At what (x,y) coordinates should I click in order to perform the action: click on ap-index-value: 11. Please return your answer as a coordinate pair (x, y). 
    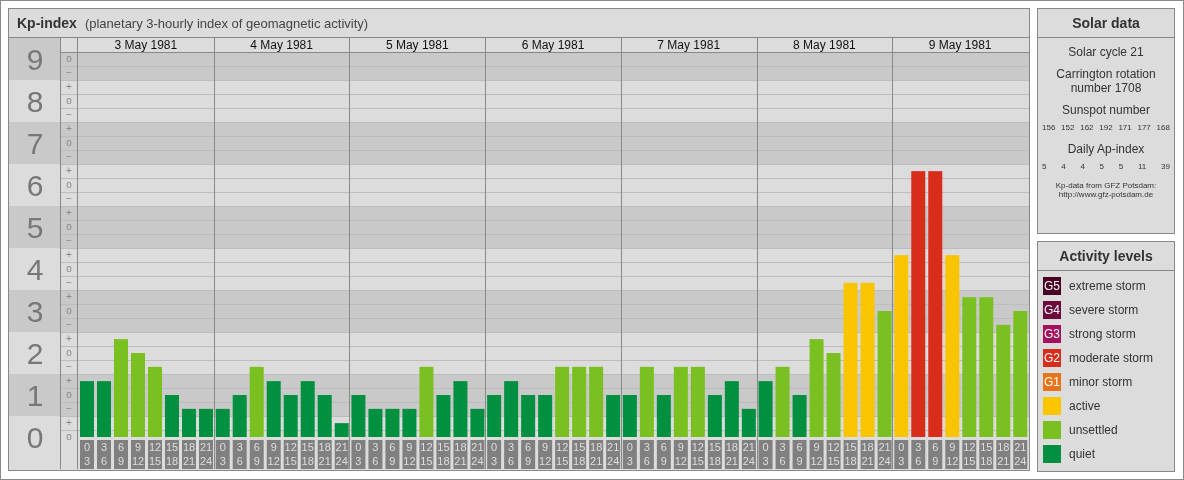
    Looking at the image, I should click on (1142, 166).